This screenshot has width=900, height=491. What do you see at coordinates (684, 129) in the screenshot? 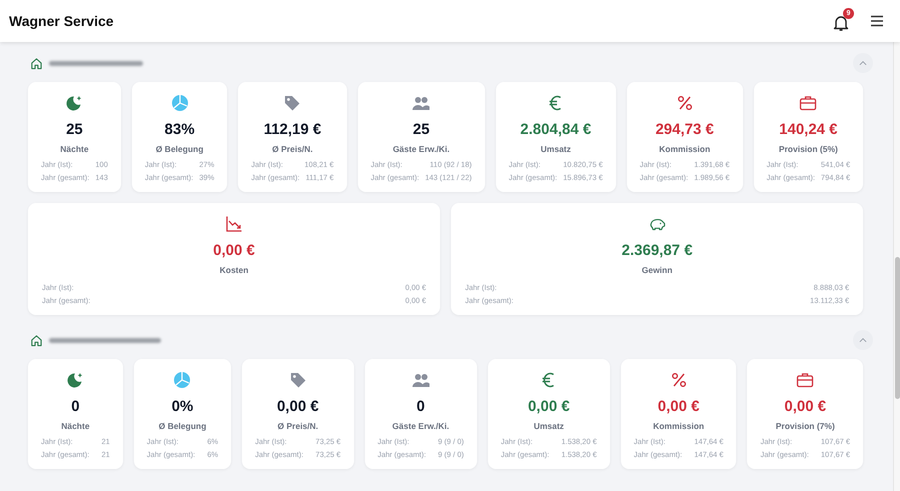
I see `stat-value: 294,73 €` at bounding box center [684, 129].